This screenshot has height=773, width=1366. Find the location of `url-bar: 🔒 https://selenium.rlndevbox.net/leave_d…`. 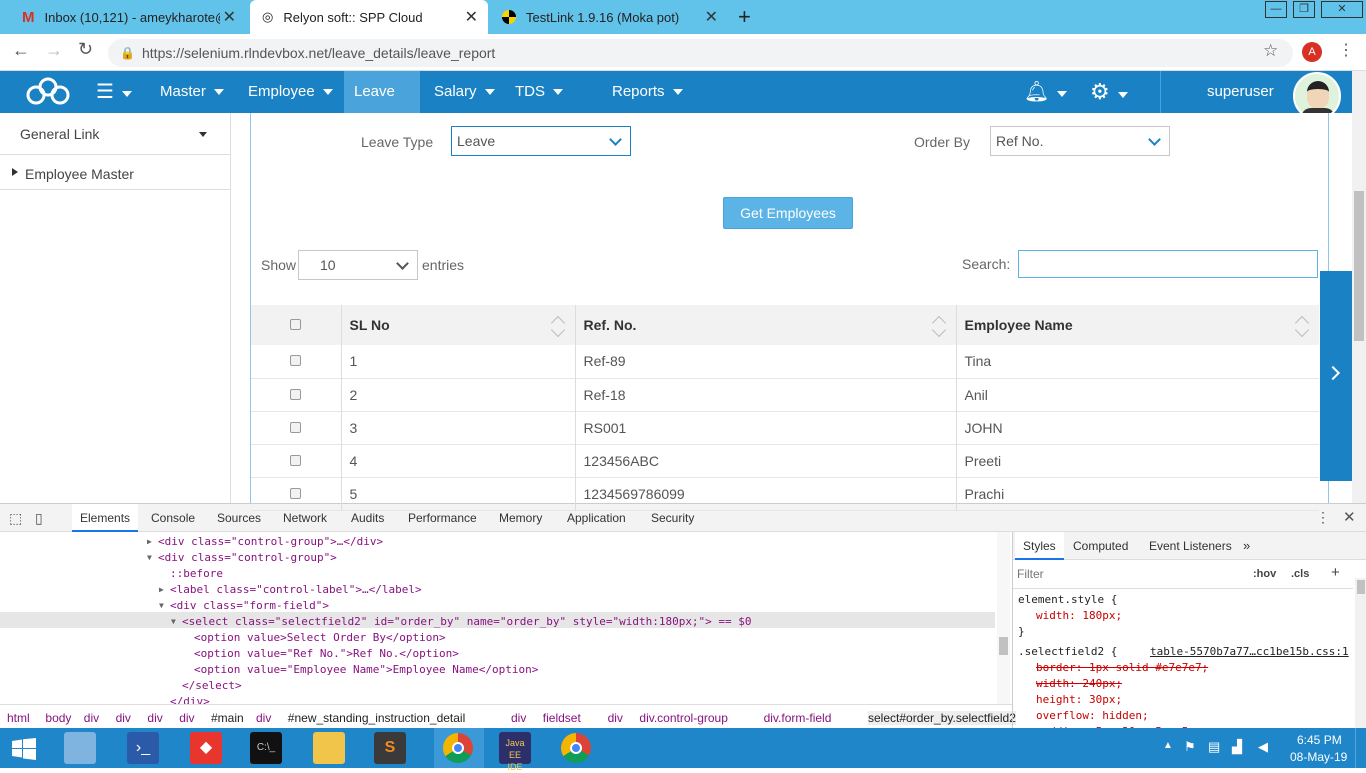

url-bar: 🔒 https://selenium.rlndevbox.net/leave_d… is located at coordinates (700, 53).